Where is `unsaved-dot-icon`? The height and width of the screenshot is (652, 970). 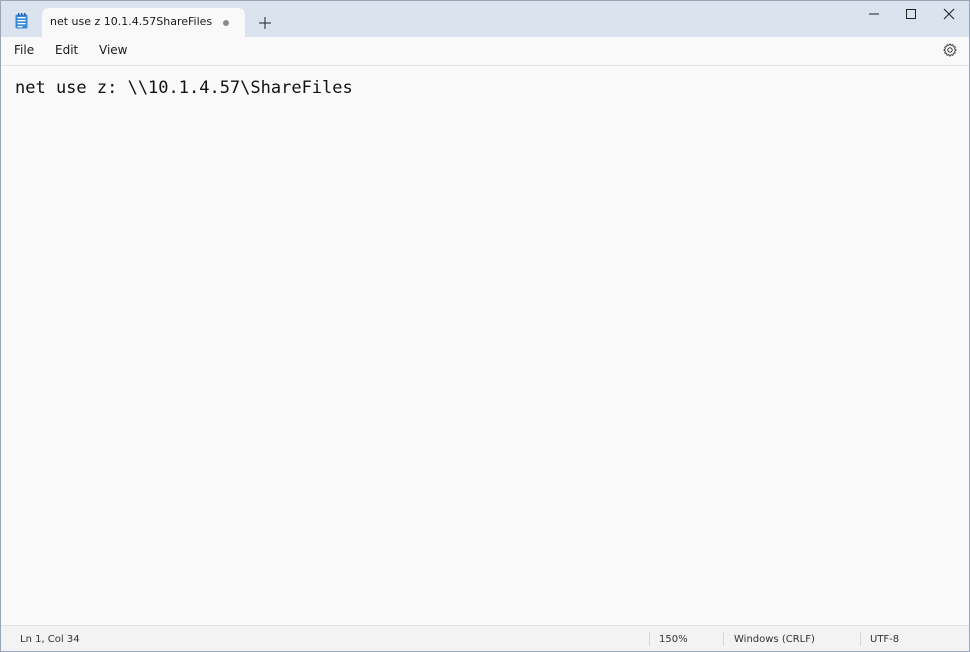
unsaved-dot-icon is located at coordinates (226, 23).